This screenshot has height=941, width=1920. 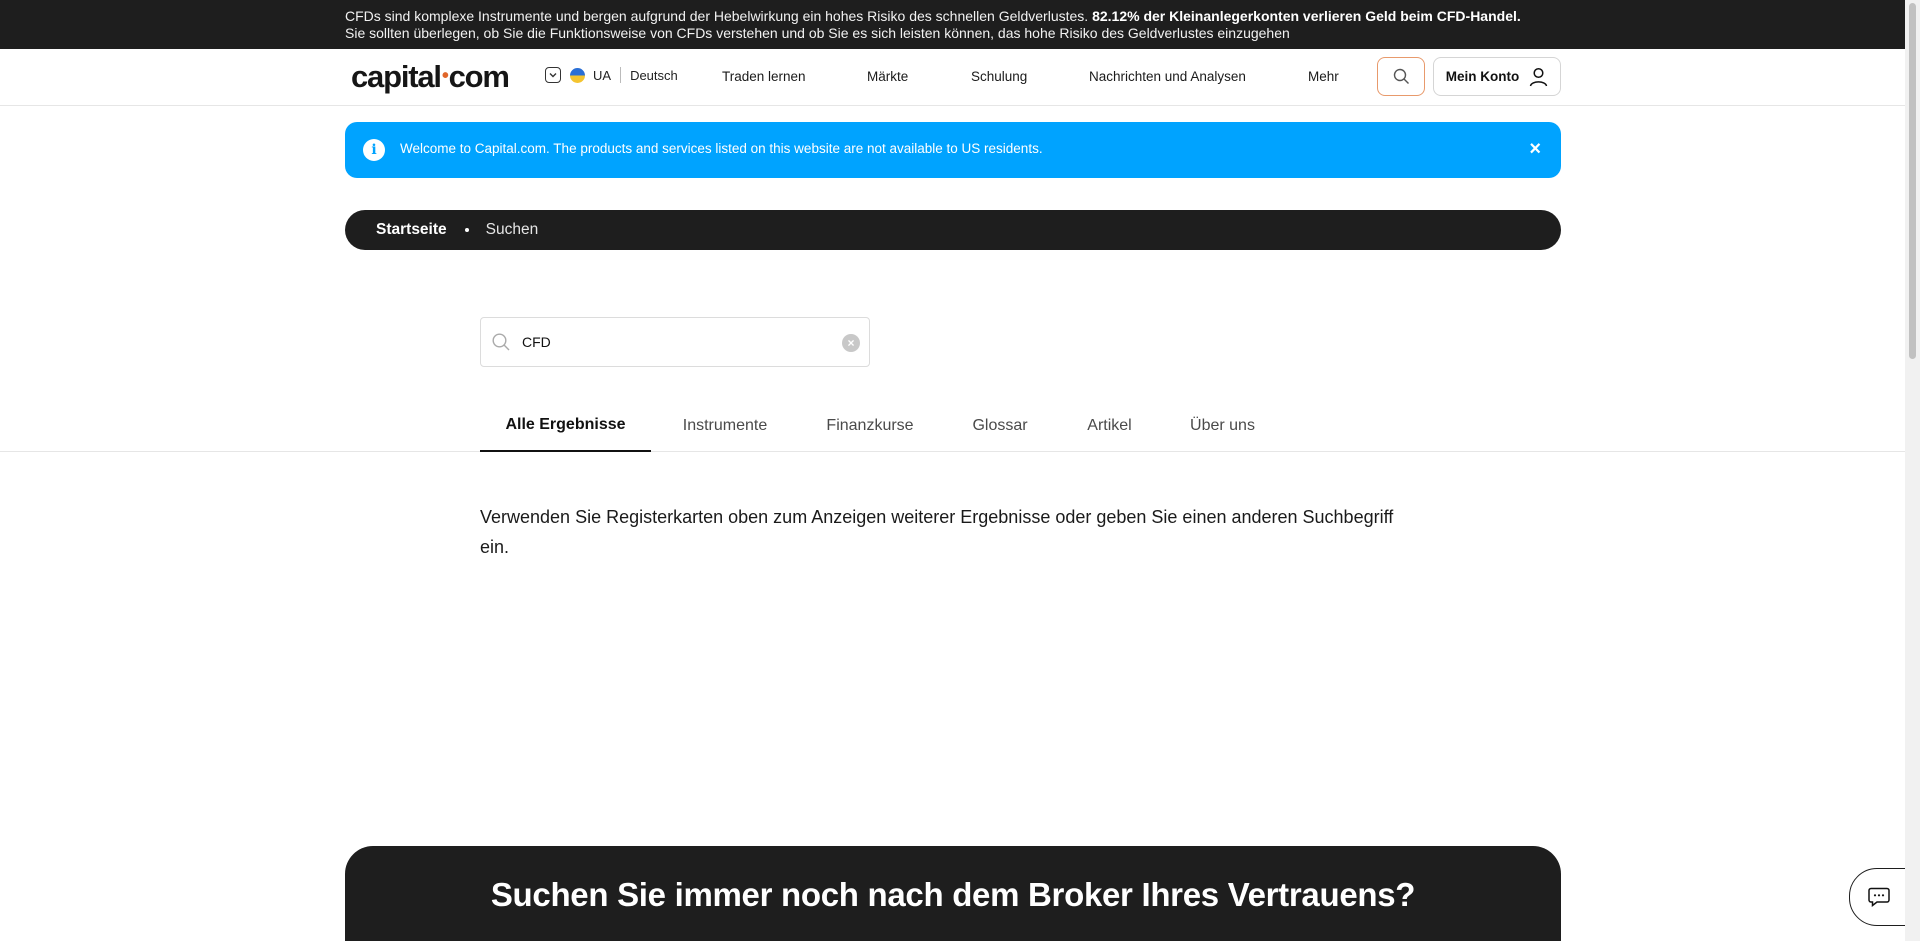 I want to click on logo-text-left: capital, so click(x=396, y=76).